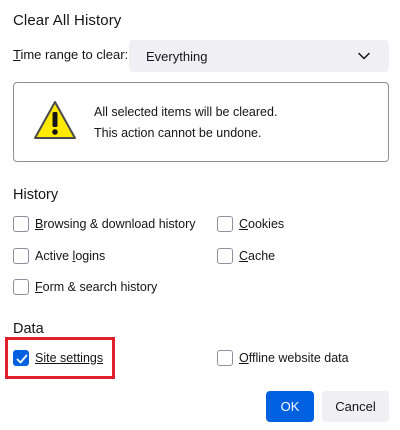  What do you see at coordinates (36, 195) in the screenshot?
I see `history-section-title: History` at bounding box center [36, 195].